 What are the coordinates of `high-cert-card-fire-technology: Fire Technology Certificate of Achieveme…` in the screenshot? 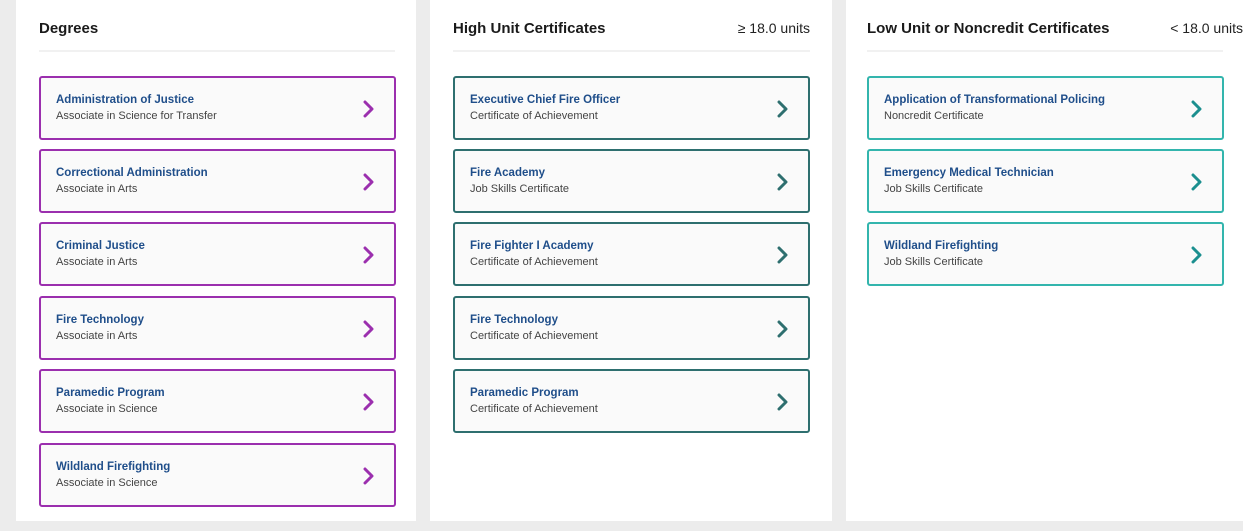 It's located at (631, 328).